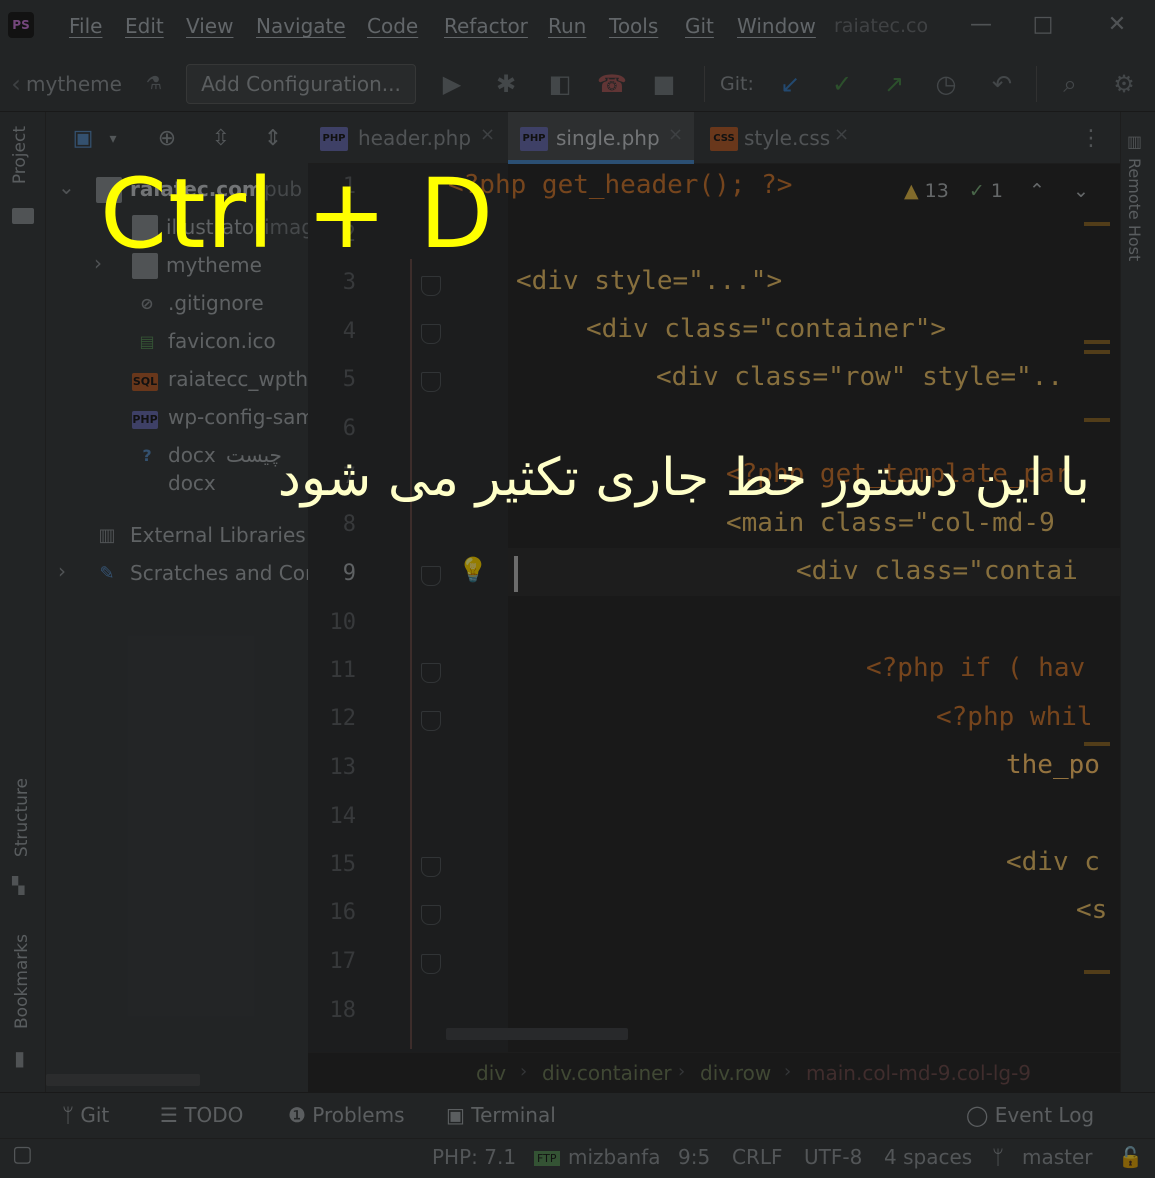 The width and height of the screenshot is (1155, 1178). What do you see at coordinates (297, 214) in the screenshot?
I see `shortcut-caption: Ctrl + D` at bounding box center [297, 214].